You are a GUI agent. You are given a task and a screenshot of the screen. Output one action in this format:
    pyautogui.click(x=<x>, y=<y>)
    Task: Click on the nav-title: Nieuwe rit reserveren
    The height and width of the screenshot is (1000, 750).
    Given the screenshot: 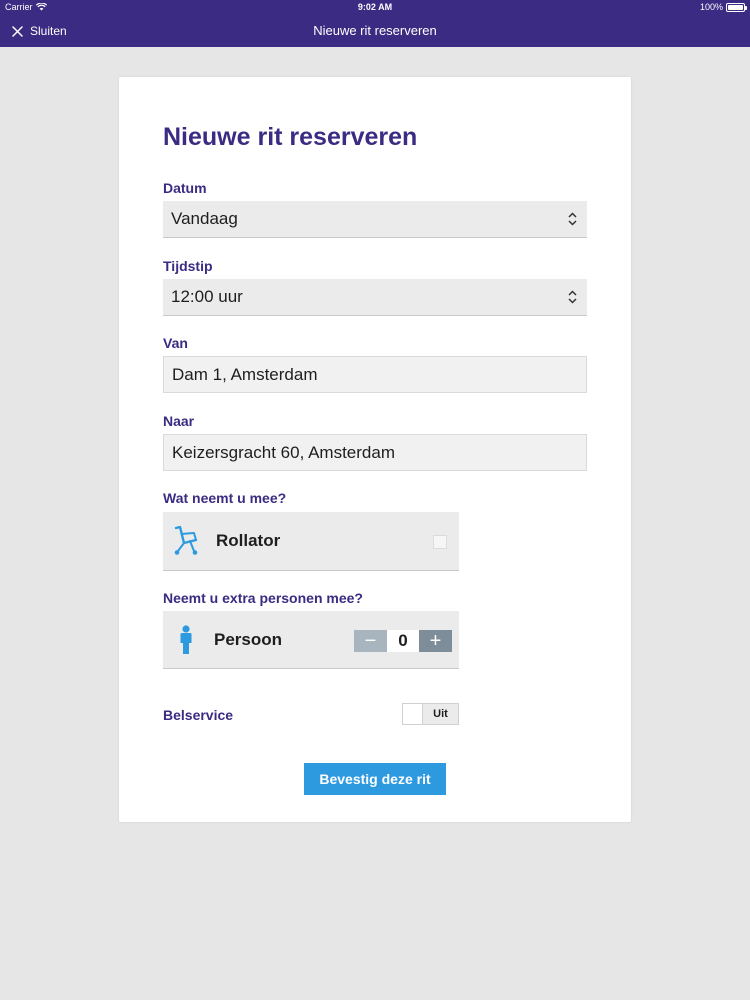 What is the action you would take?
    pyautogui.click(x=375, y=30)
    